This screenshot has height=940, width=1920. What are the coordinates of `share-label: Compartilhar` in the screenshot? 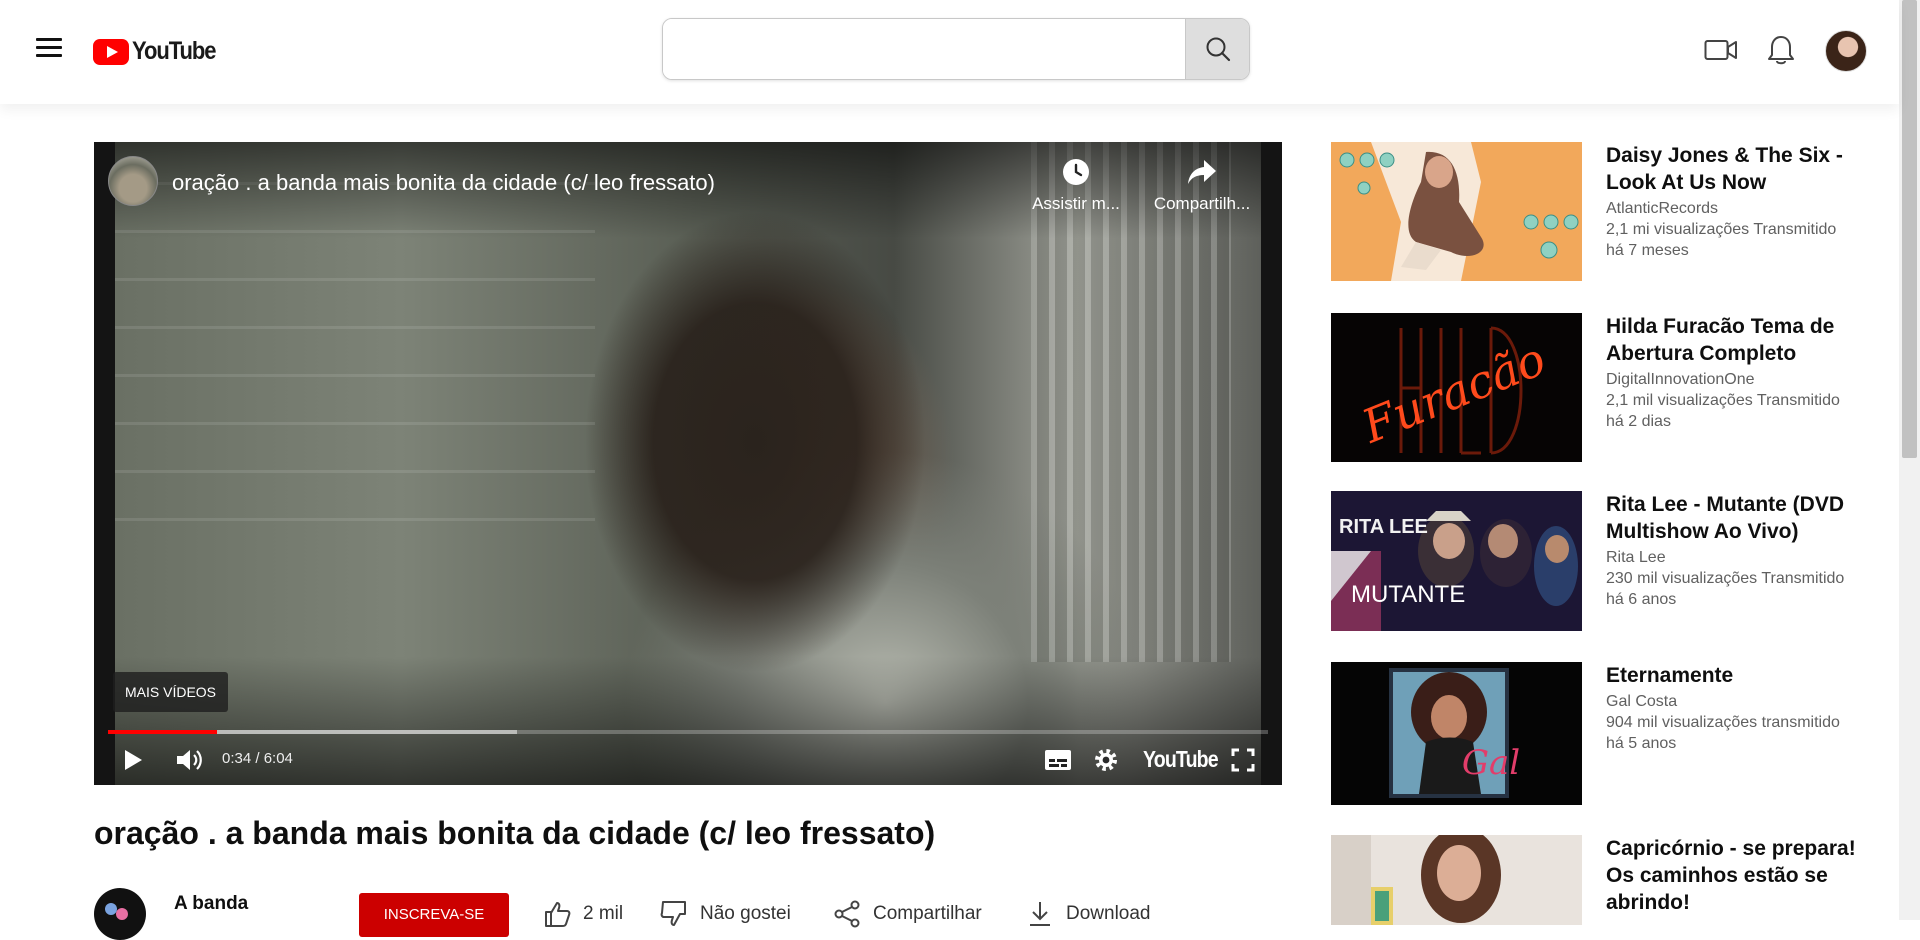 It's located at (927, 913).